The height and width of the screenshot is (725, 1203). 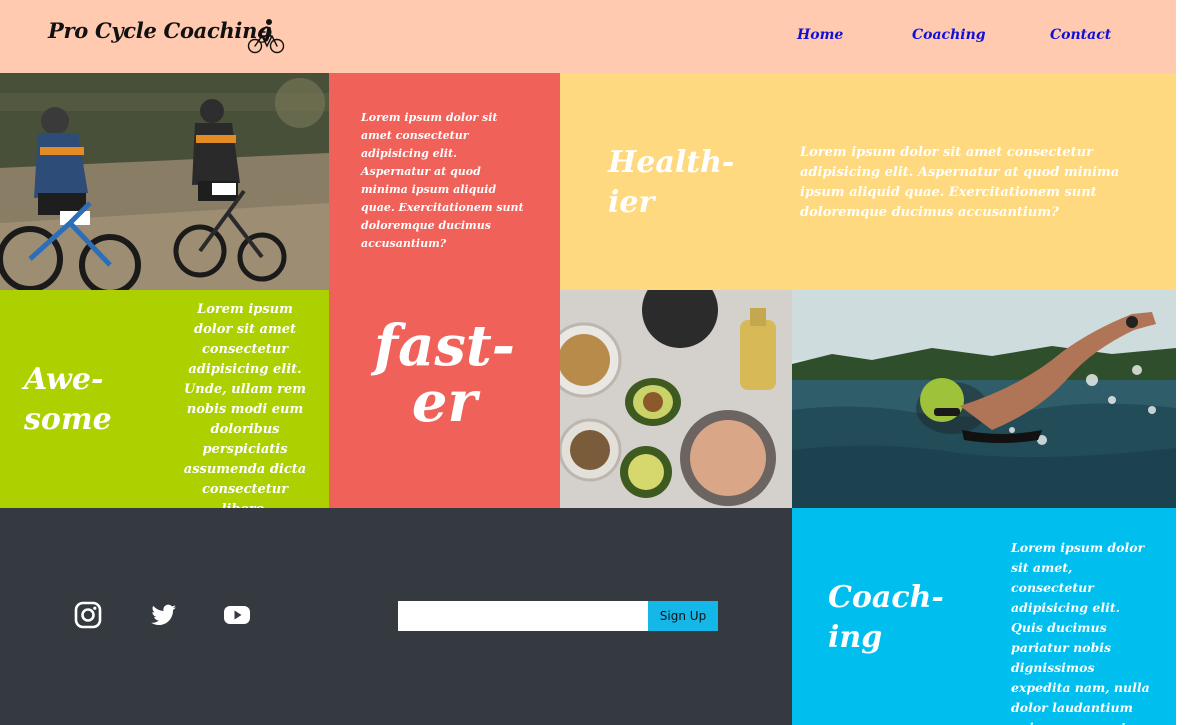 What do you see at coordinates (949, 35) in the screenshot?
I see `nav-coaching: Coaching` at bounding box center [949, 35].